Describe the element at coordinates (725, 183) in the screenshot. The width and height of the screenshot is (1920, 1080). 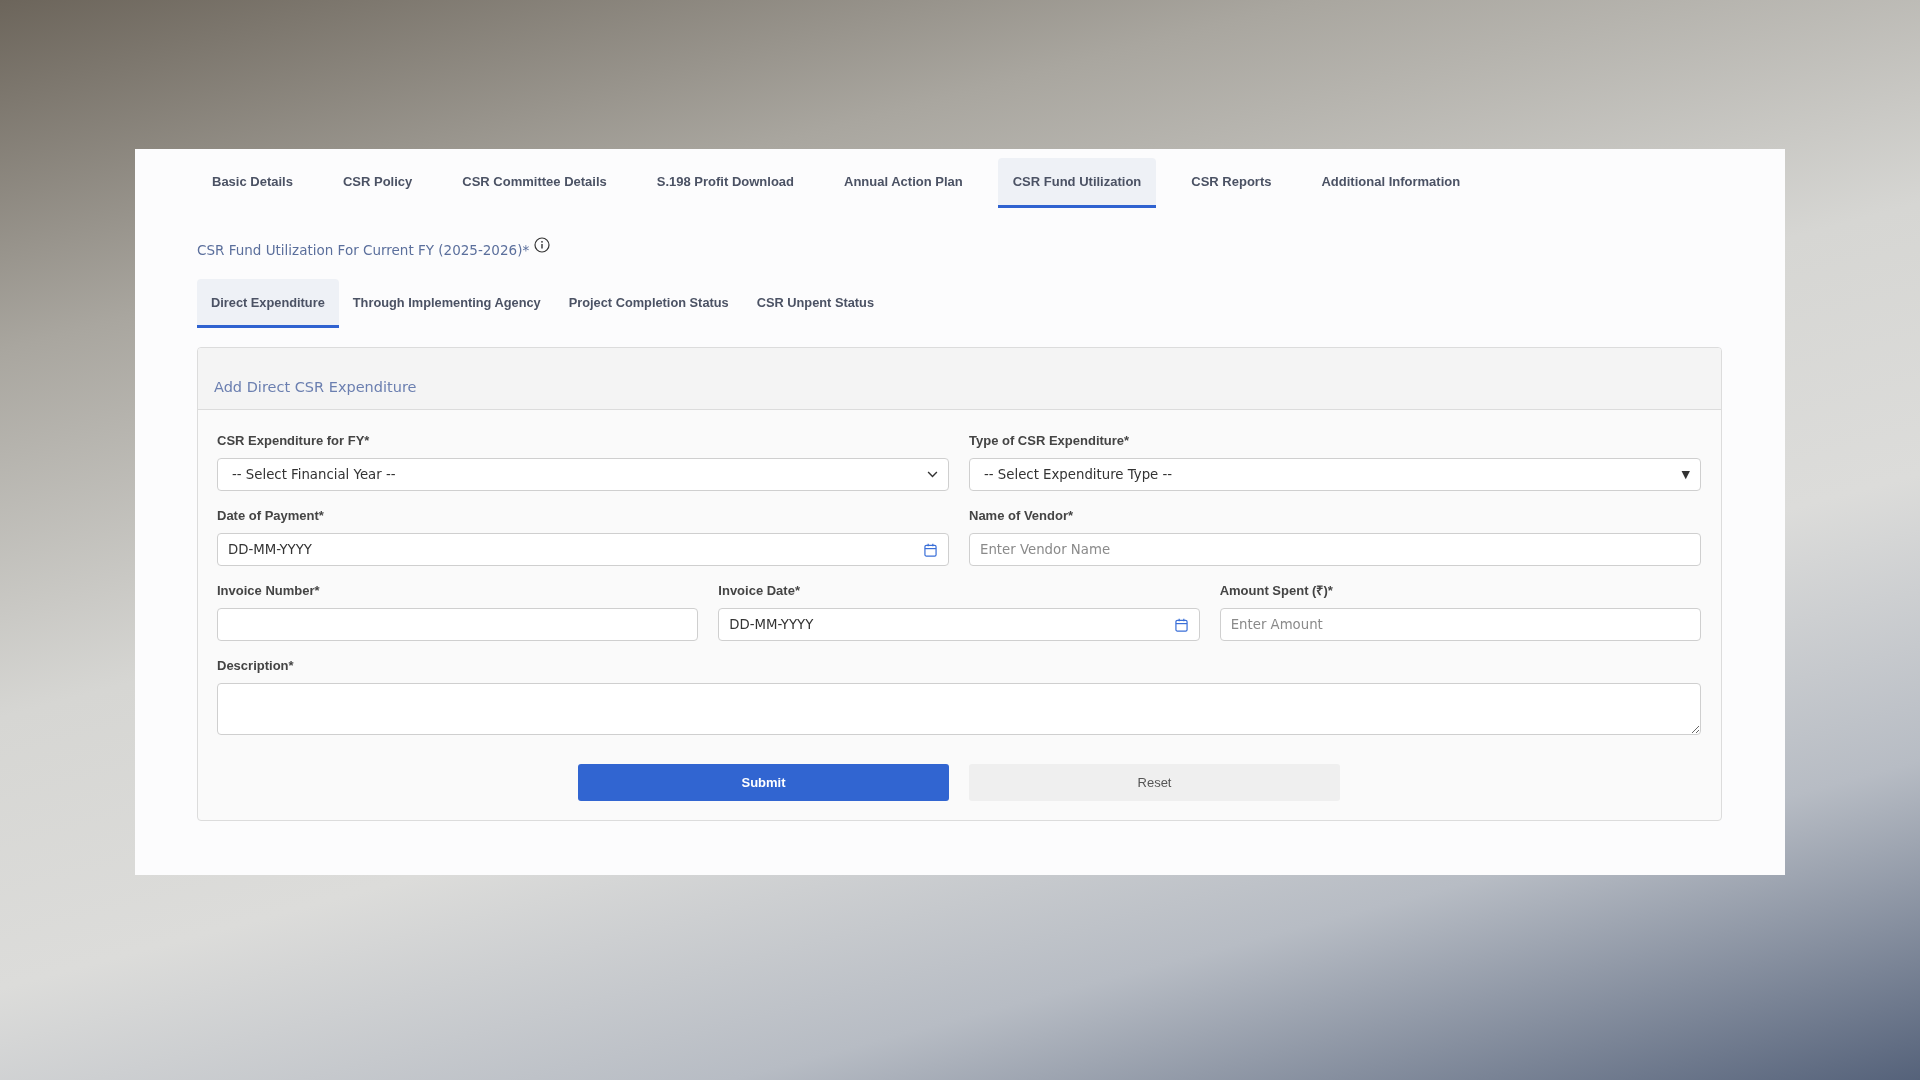
I see `nav-tab: S.198 Profit Download` at that location.